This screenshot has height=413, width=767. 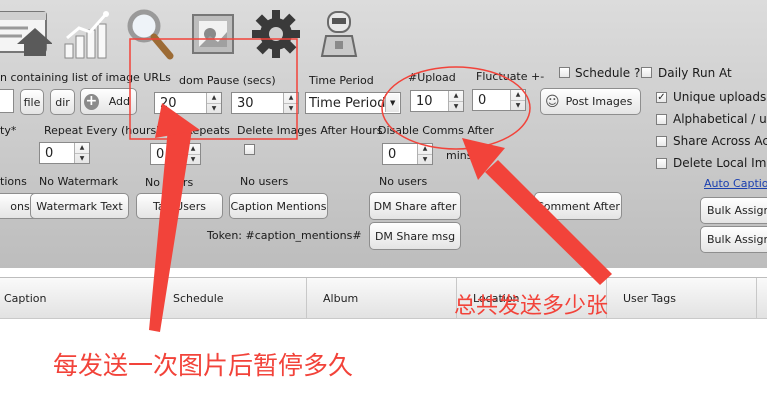 I want to click on robot-icon, so click(x=340, y=34).